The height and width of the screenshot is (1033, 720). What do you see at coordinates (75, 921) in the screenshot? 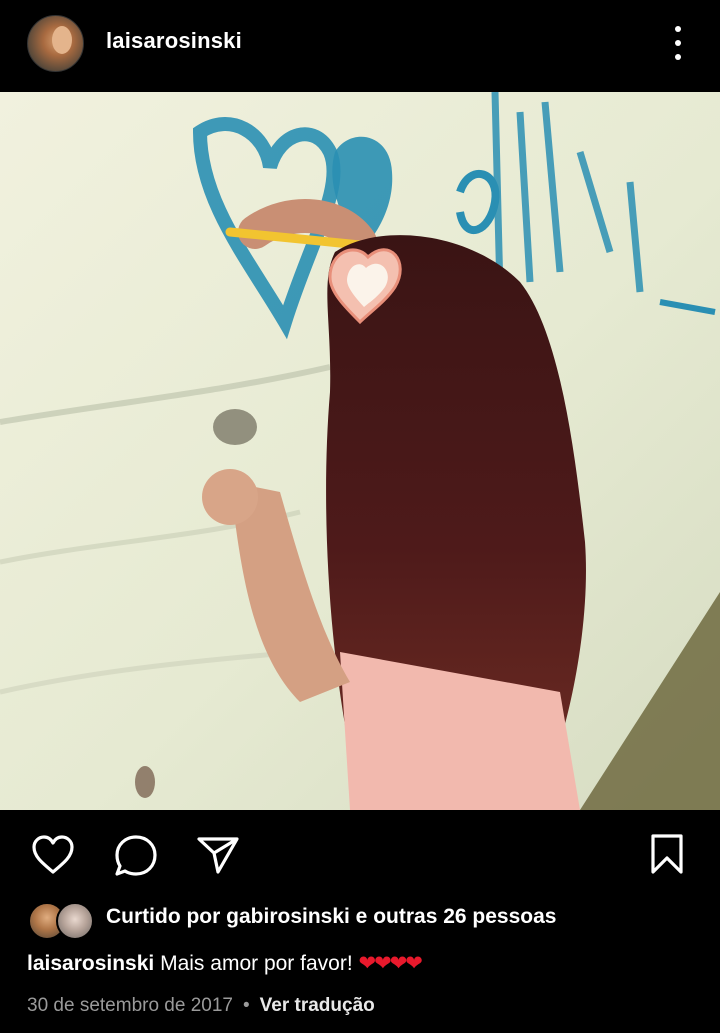
I see `liker-avatar` at bounding box center [75, 921].